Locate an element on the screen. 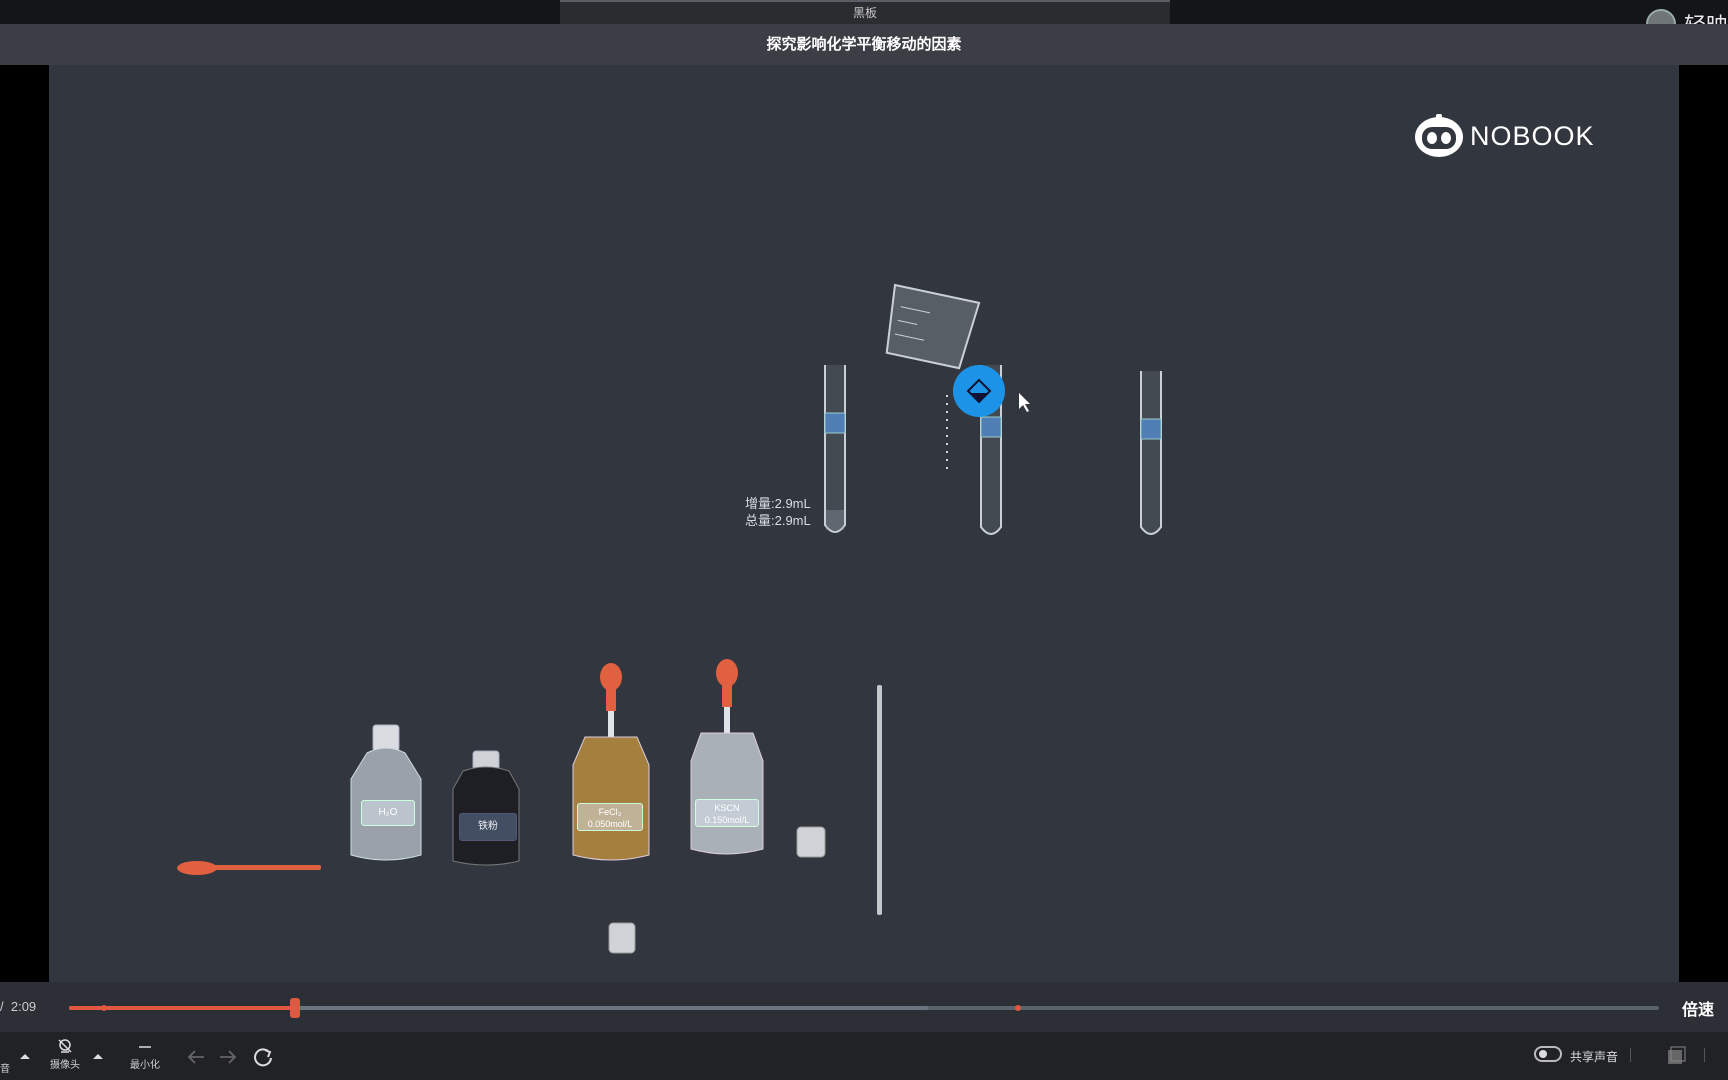 Image resolution: width=1728 pixels, height=1080 pixels. progress-track is located at coordinates (864, 1008).